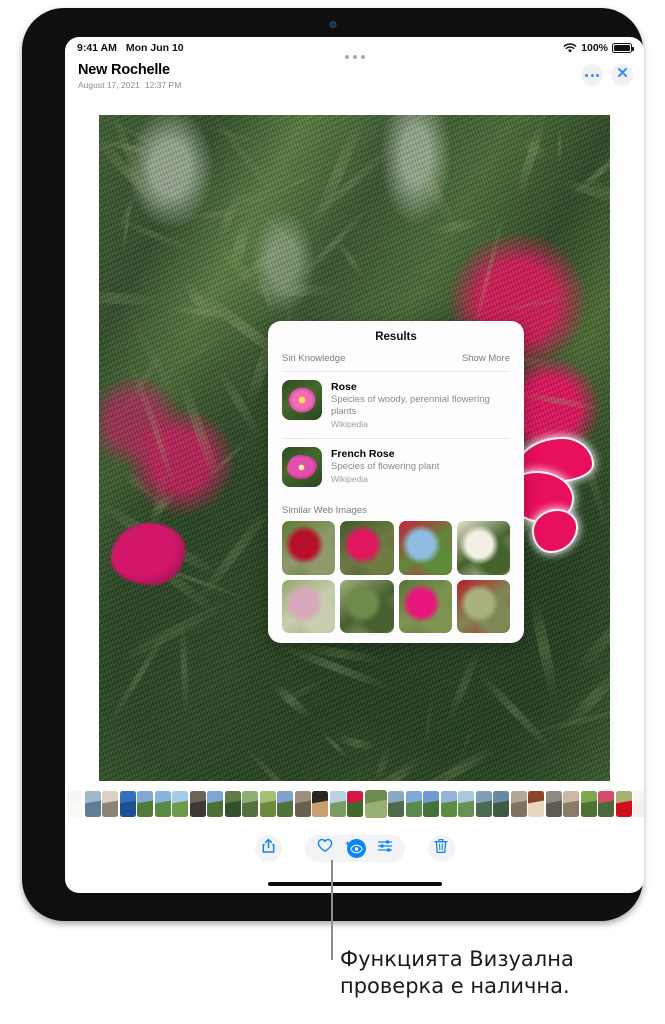 This screenshot has height=1024, width=665. Describe the element at coordinates (314, 358) in the screenshot. I see `siri-knowledge-label: Siri Knowledge` at that location.